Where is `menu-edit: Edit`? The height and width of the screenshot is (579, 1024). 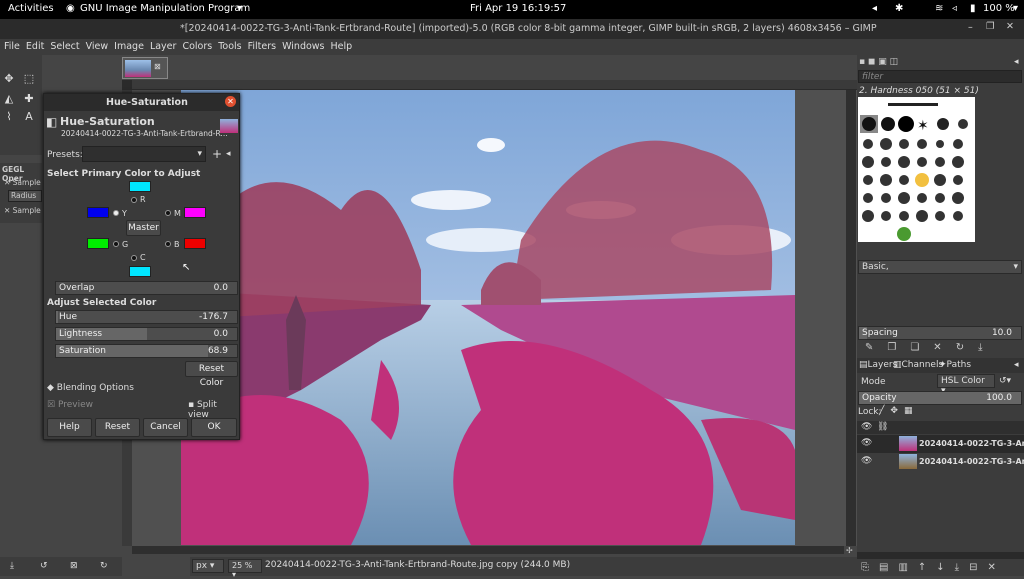 menu-edit: Edit is located at coordinates (35, 46).